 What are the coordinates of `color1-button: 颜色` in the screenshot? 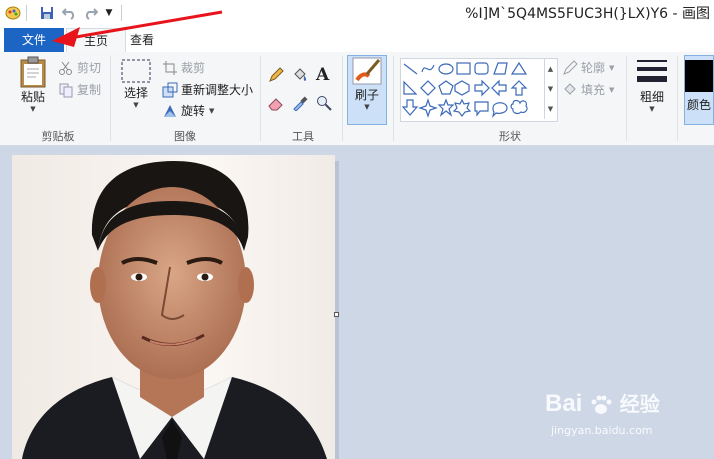 It's located at (699, 90).